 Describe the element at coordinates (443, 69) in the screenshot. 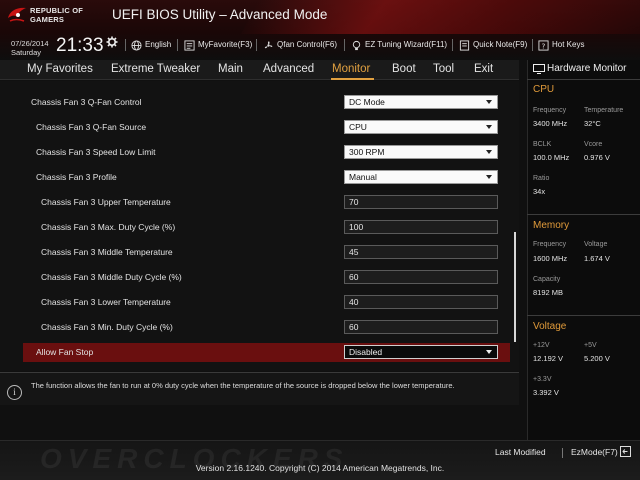

I see `tab-tool: Tool` at that location.